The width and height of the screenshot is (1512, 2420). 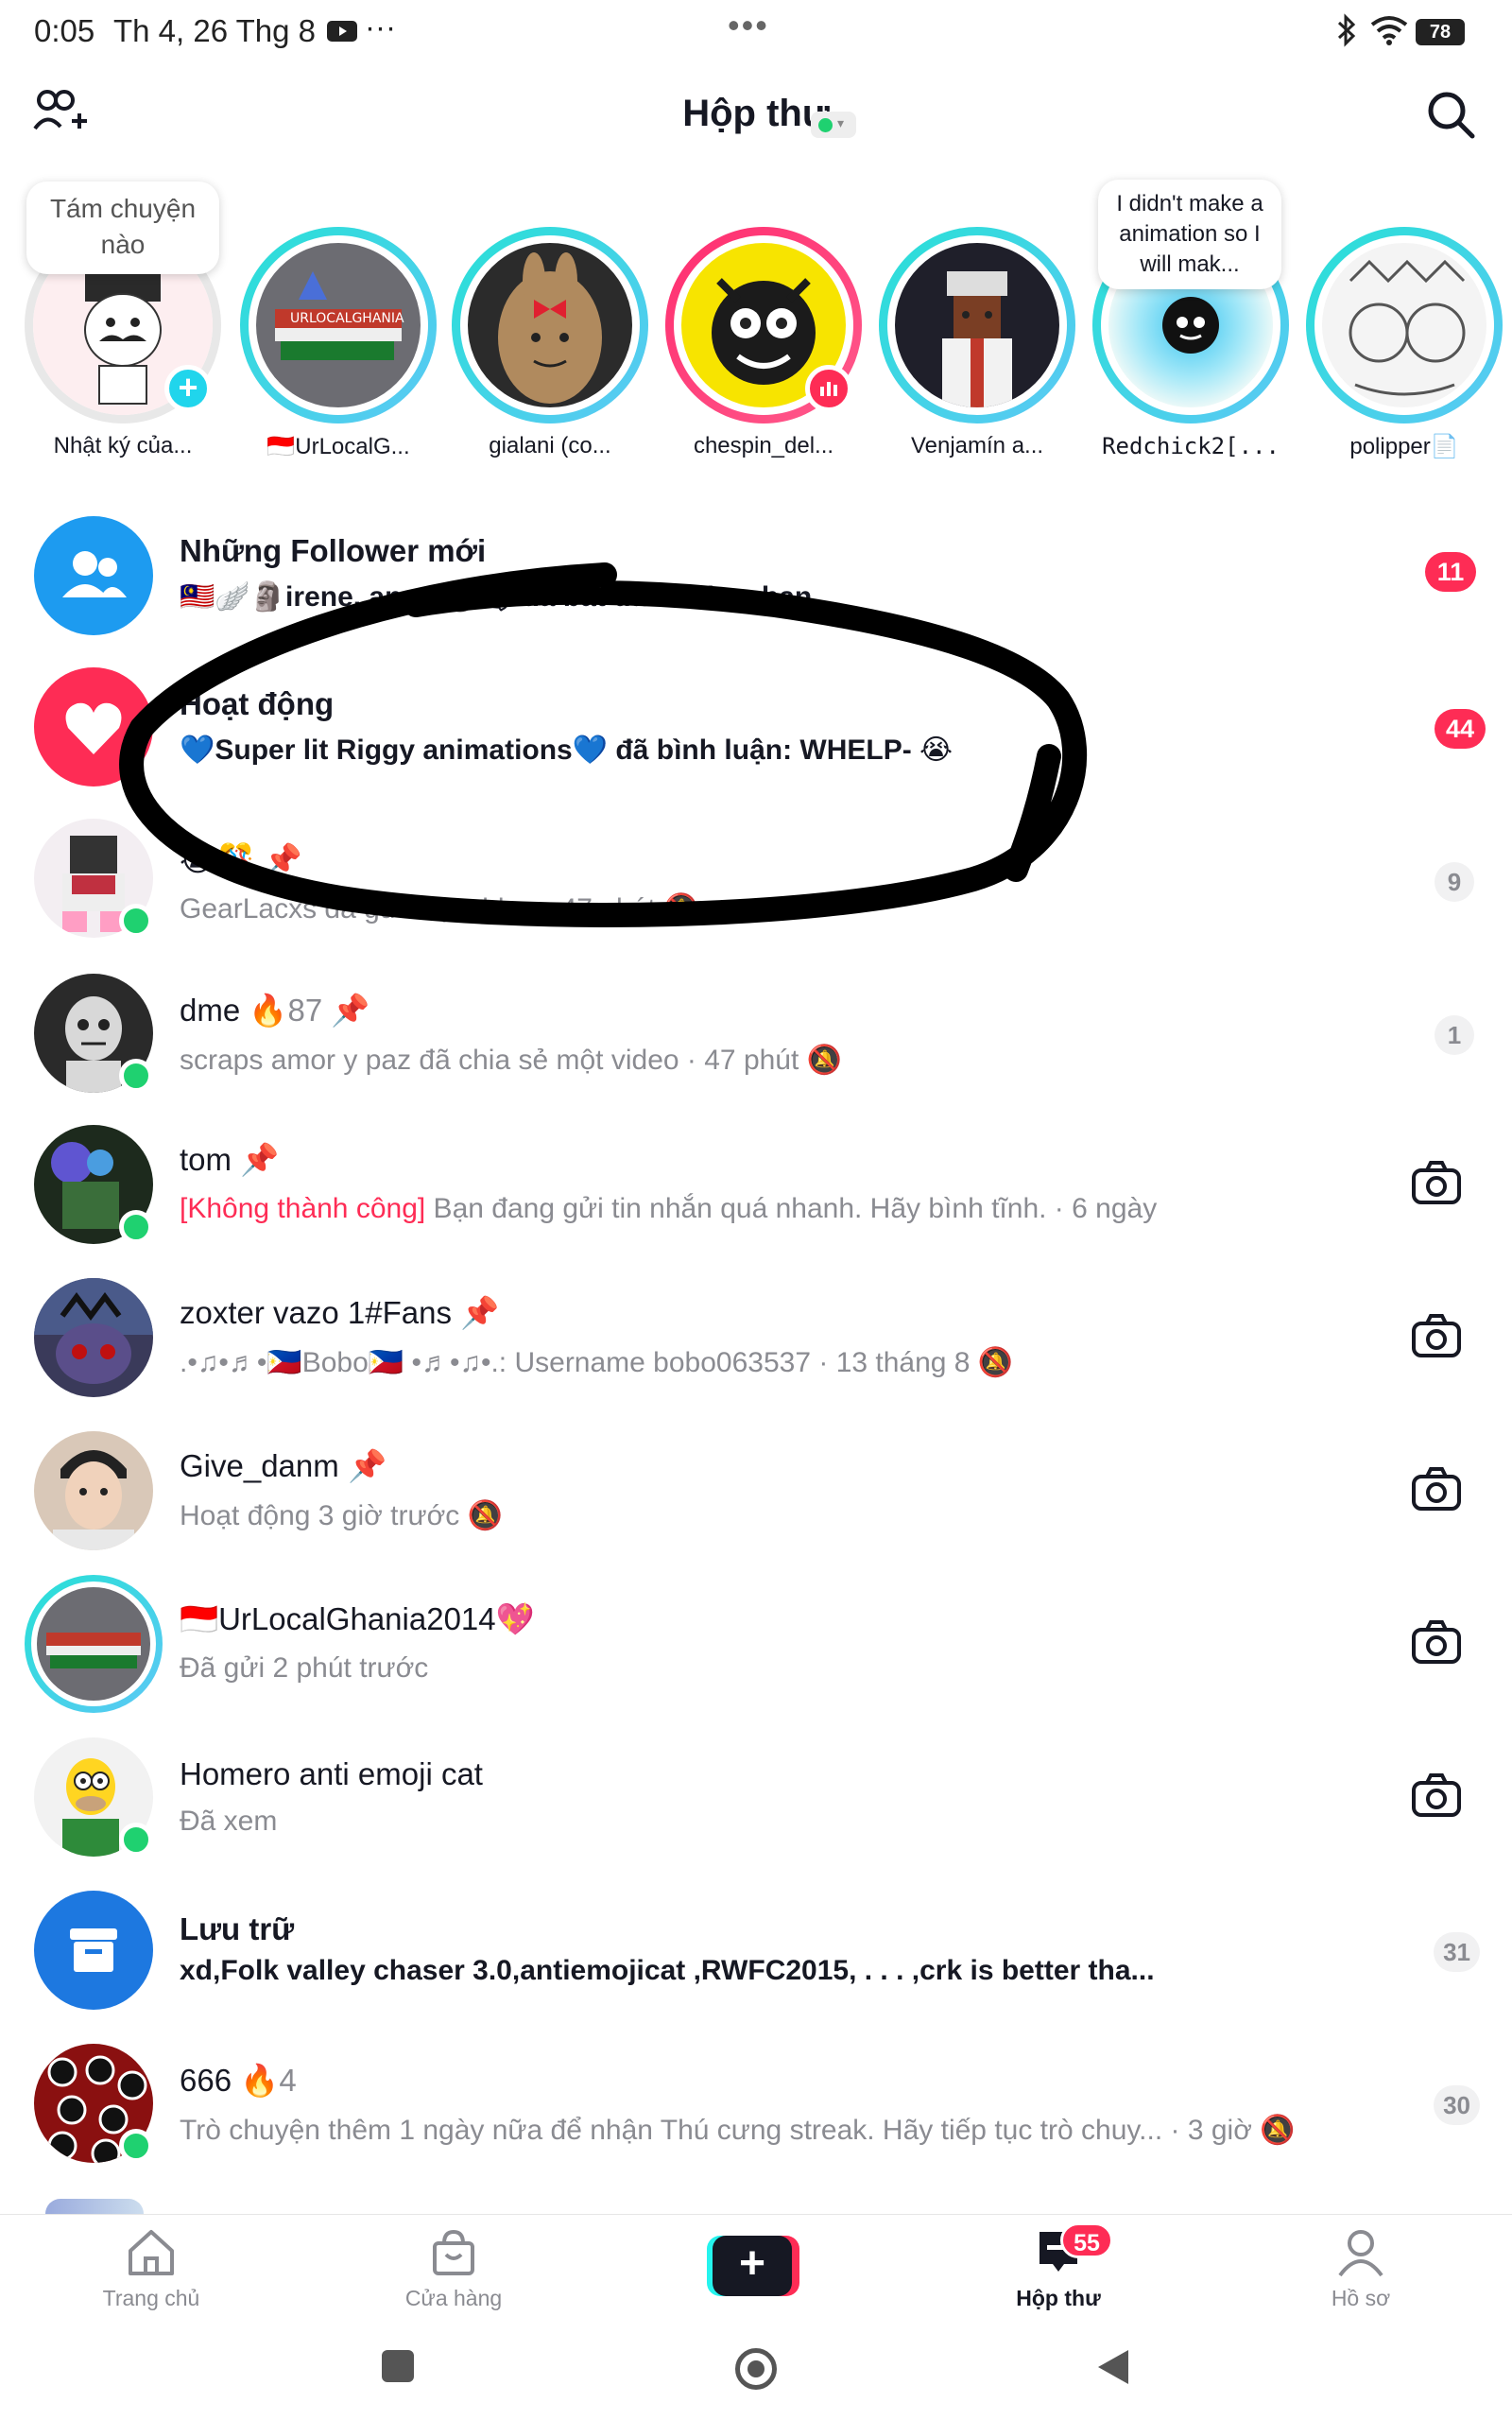 I want to click on list-item-chat: Homero anti emoji cat Đã xem, so click(x=756, y=1796).